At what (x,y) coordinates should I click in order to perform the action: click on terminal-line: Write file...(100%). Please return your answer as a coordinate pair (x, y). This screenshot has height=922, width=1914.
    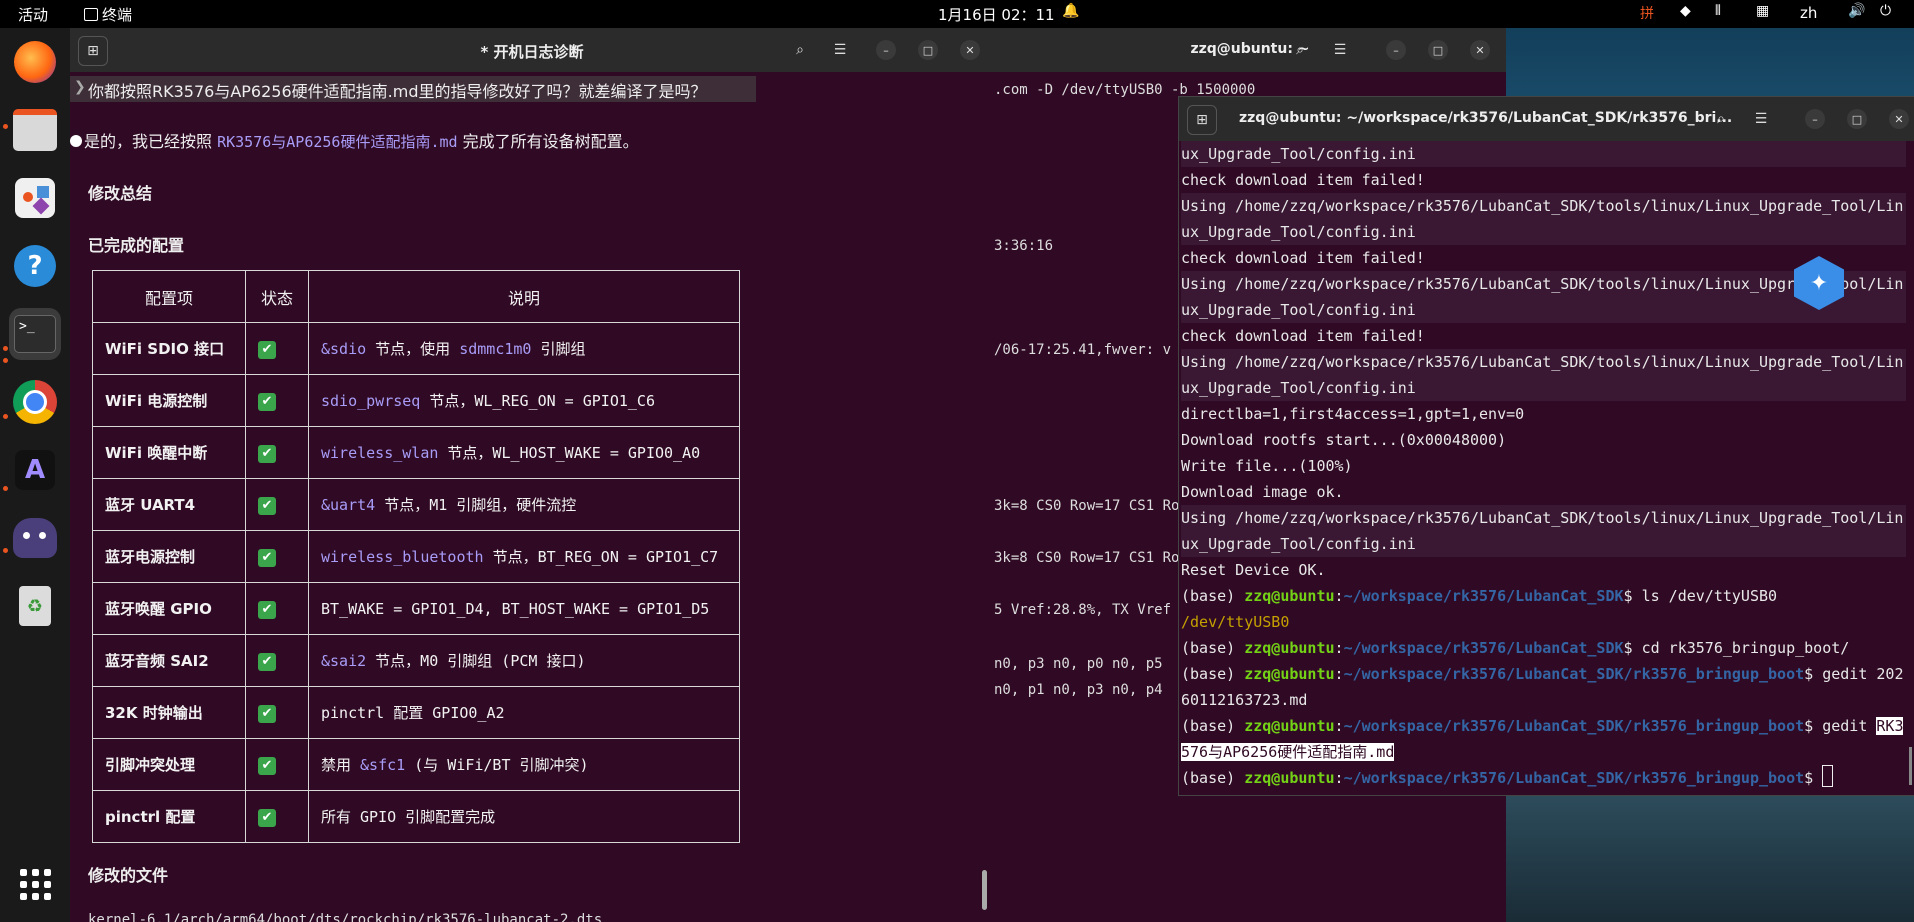
    Looking at the image, I should click on (1543, 466).